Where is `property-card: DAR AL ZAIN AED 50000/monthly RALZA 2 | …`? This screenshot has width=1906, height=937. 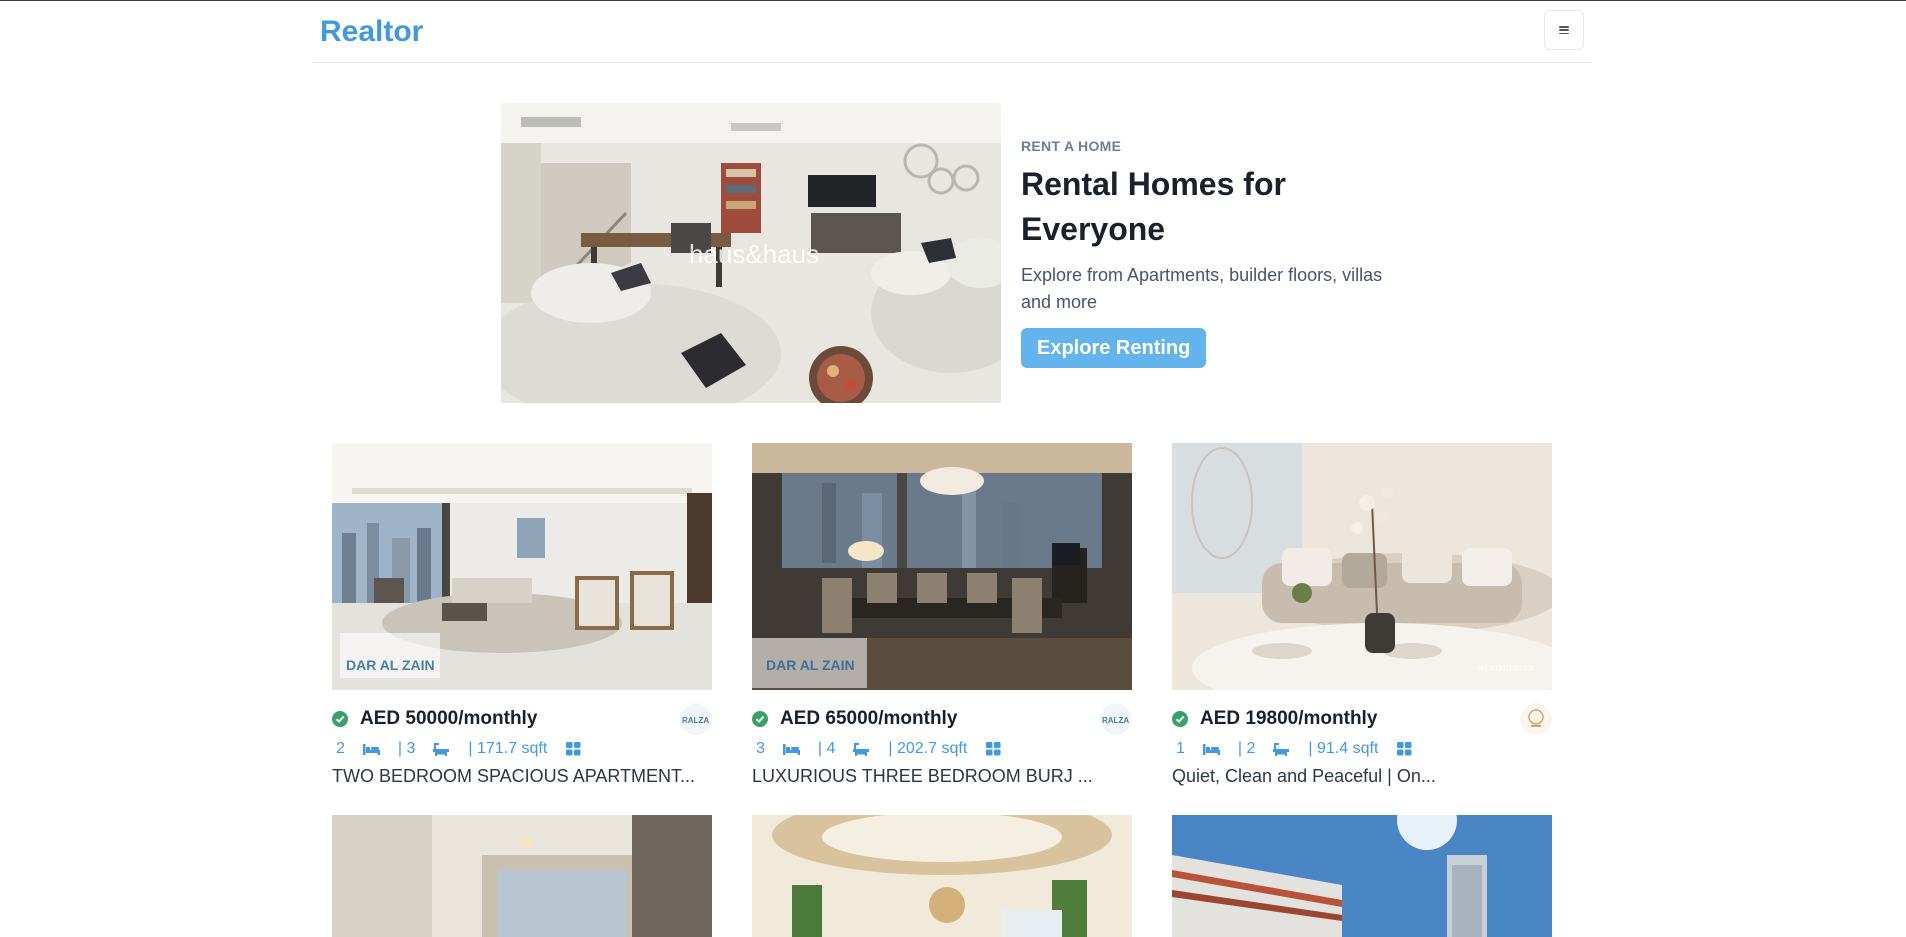
property-card: DAR AL ZAIN AED 50000/monthly RALZA 2 | … is located at coordinates (522, 615).